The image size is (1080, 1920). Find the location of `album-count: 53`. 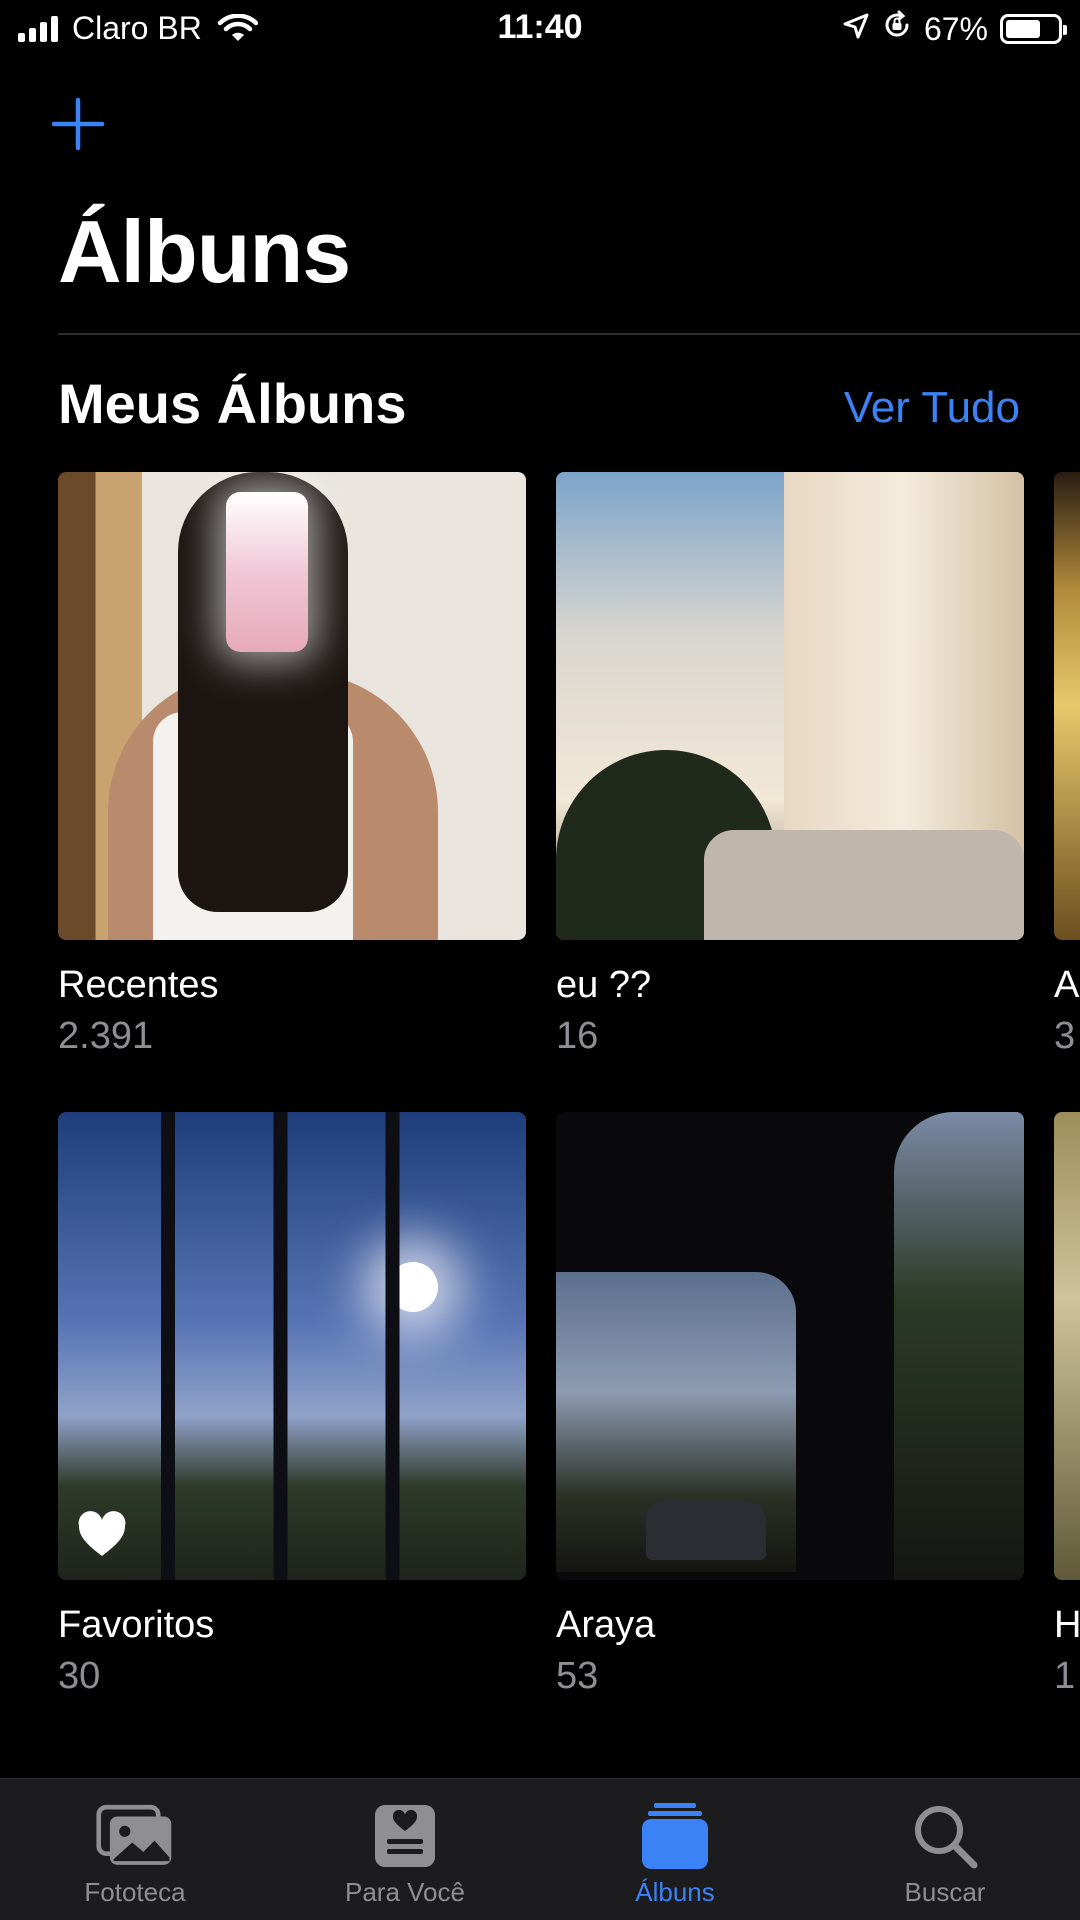

album-count: 53 is located at coordinates (577, 1675).